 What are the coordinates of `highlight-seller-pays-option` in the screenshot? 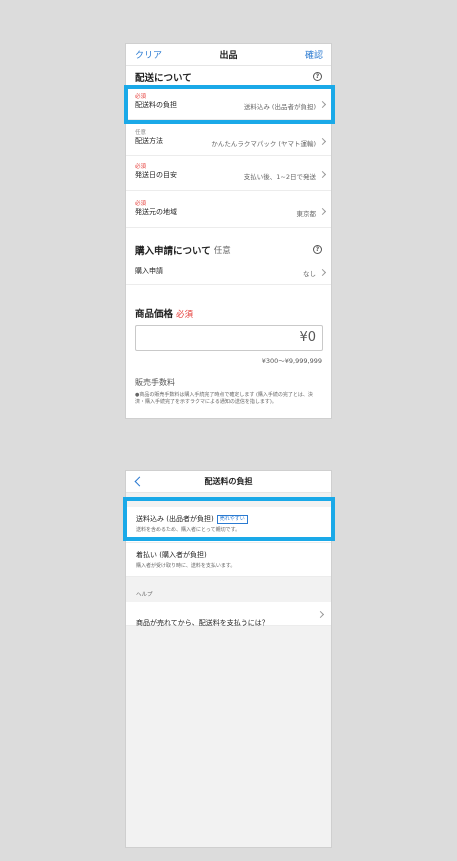 It's located at (229, 519).